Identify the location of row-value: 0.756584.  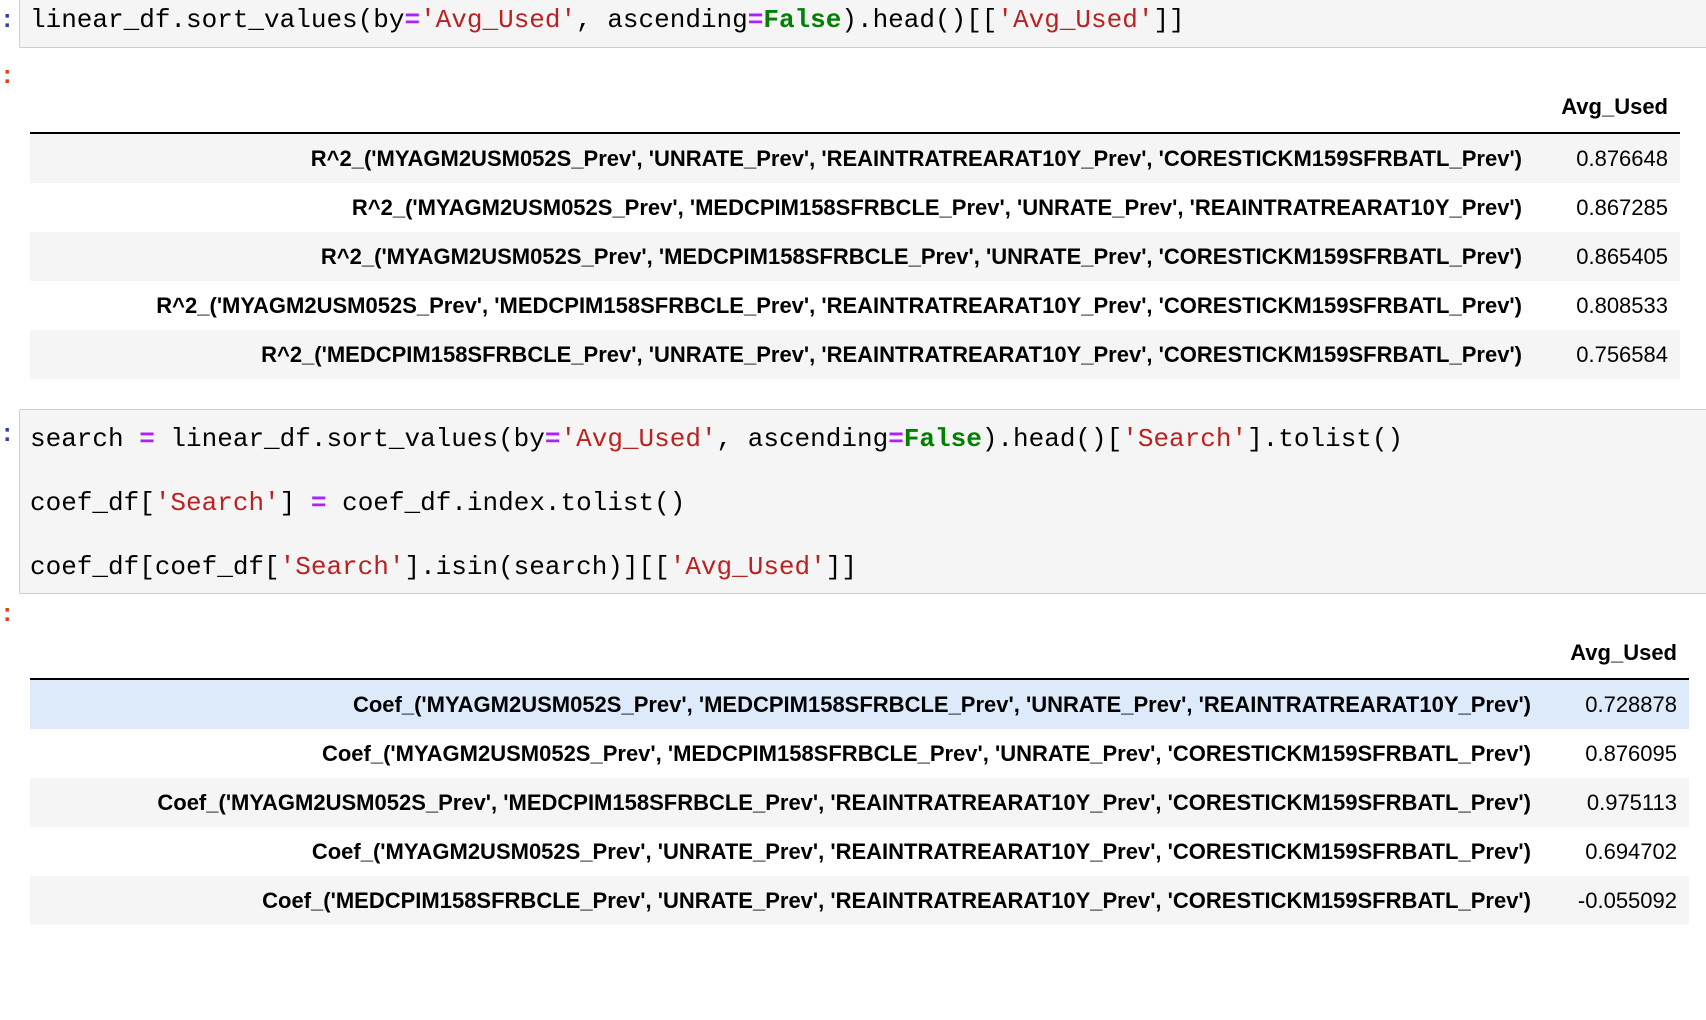
(1608, 354).